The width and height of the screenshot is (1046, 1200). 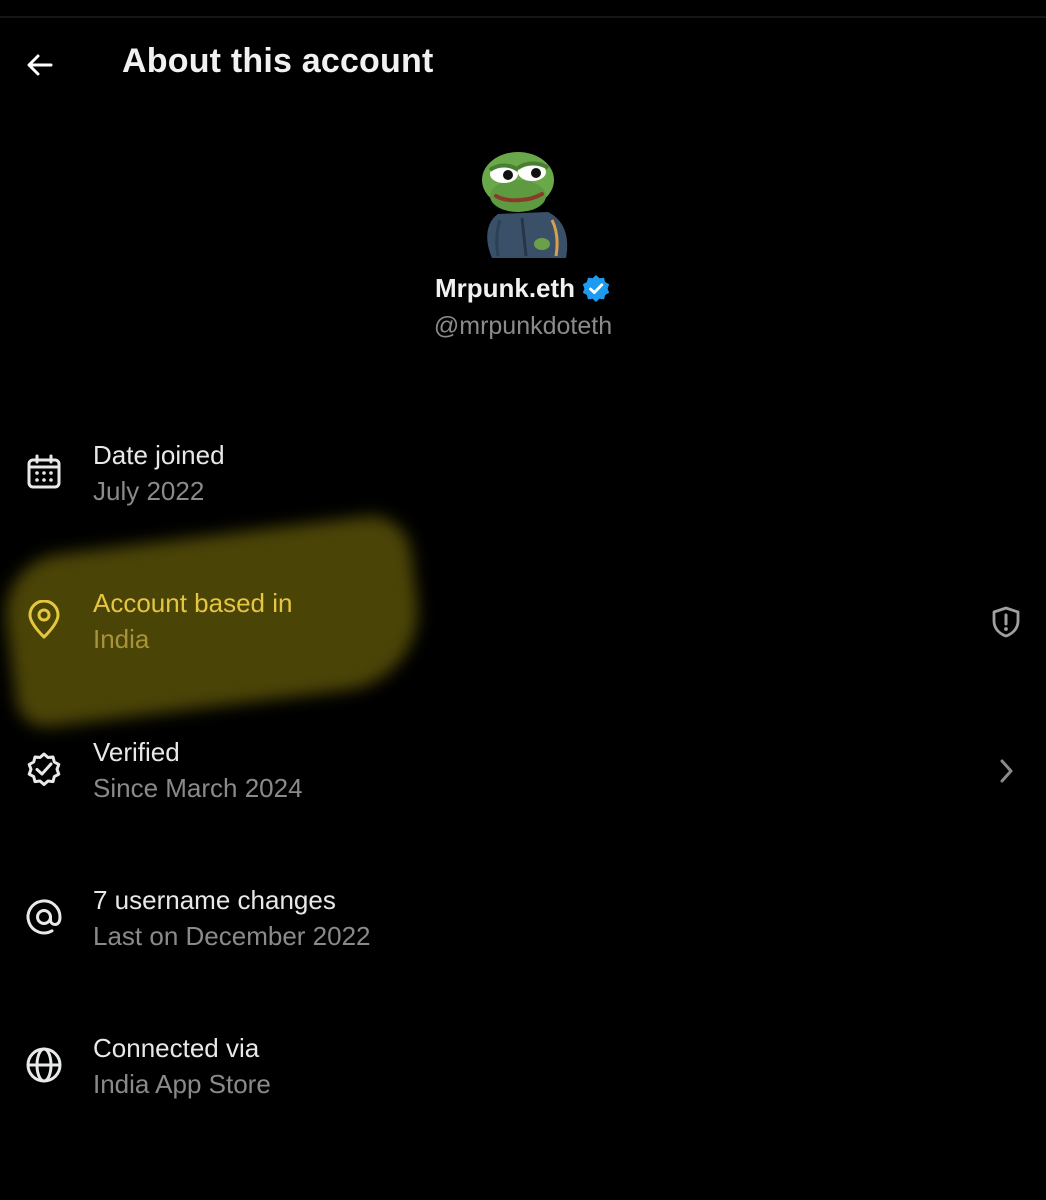 I want to click on row-title: Verified, so click(x=136, y=752).